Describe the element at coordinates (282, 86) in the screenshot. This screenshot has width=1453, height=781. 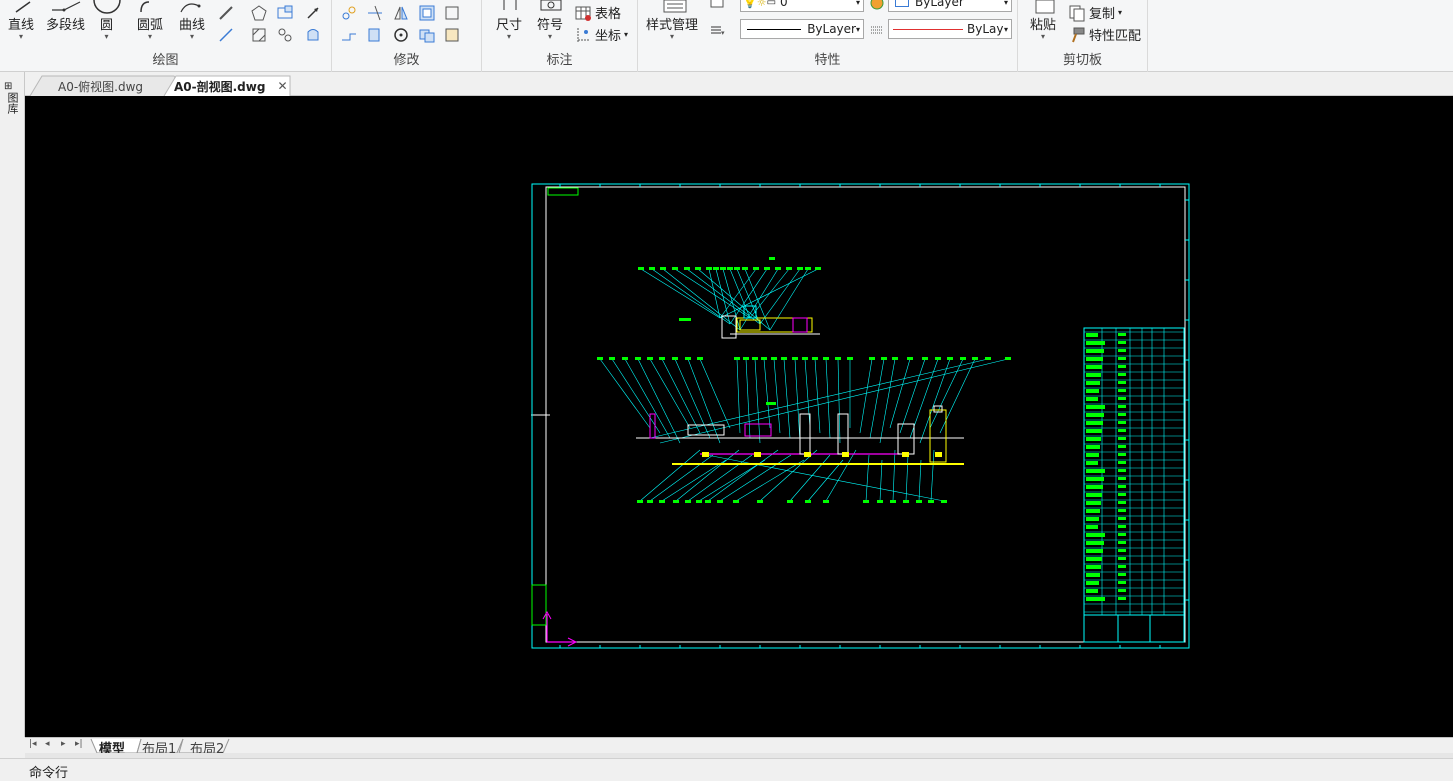
I see `close-icon: ✕` at that location.